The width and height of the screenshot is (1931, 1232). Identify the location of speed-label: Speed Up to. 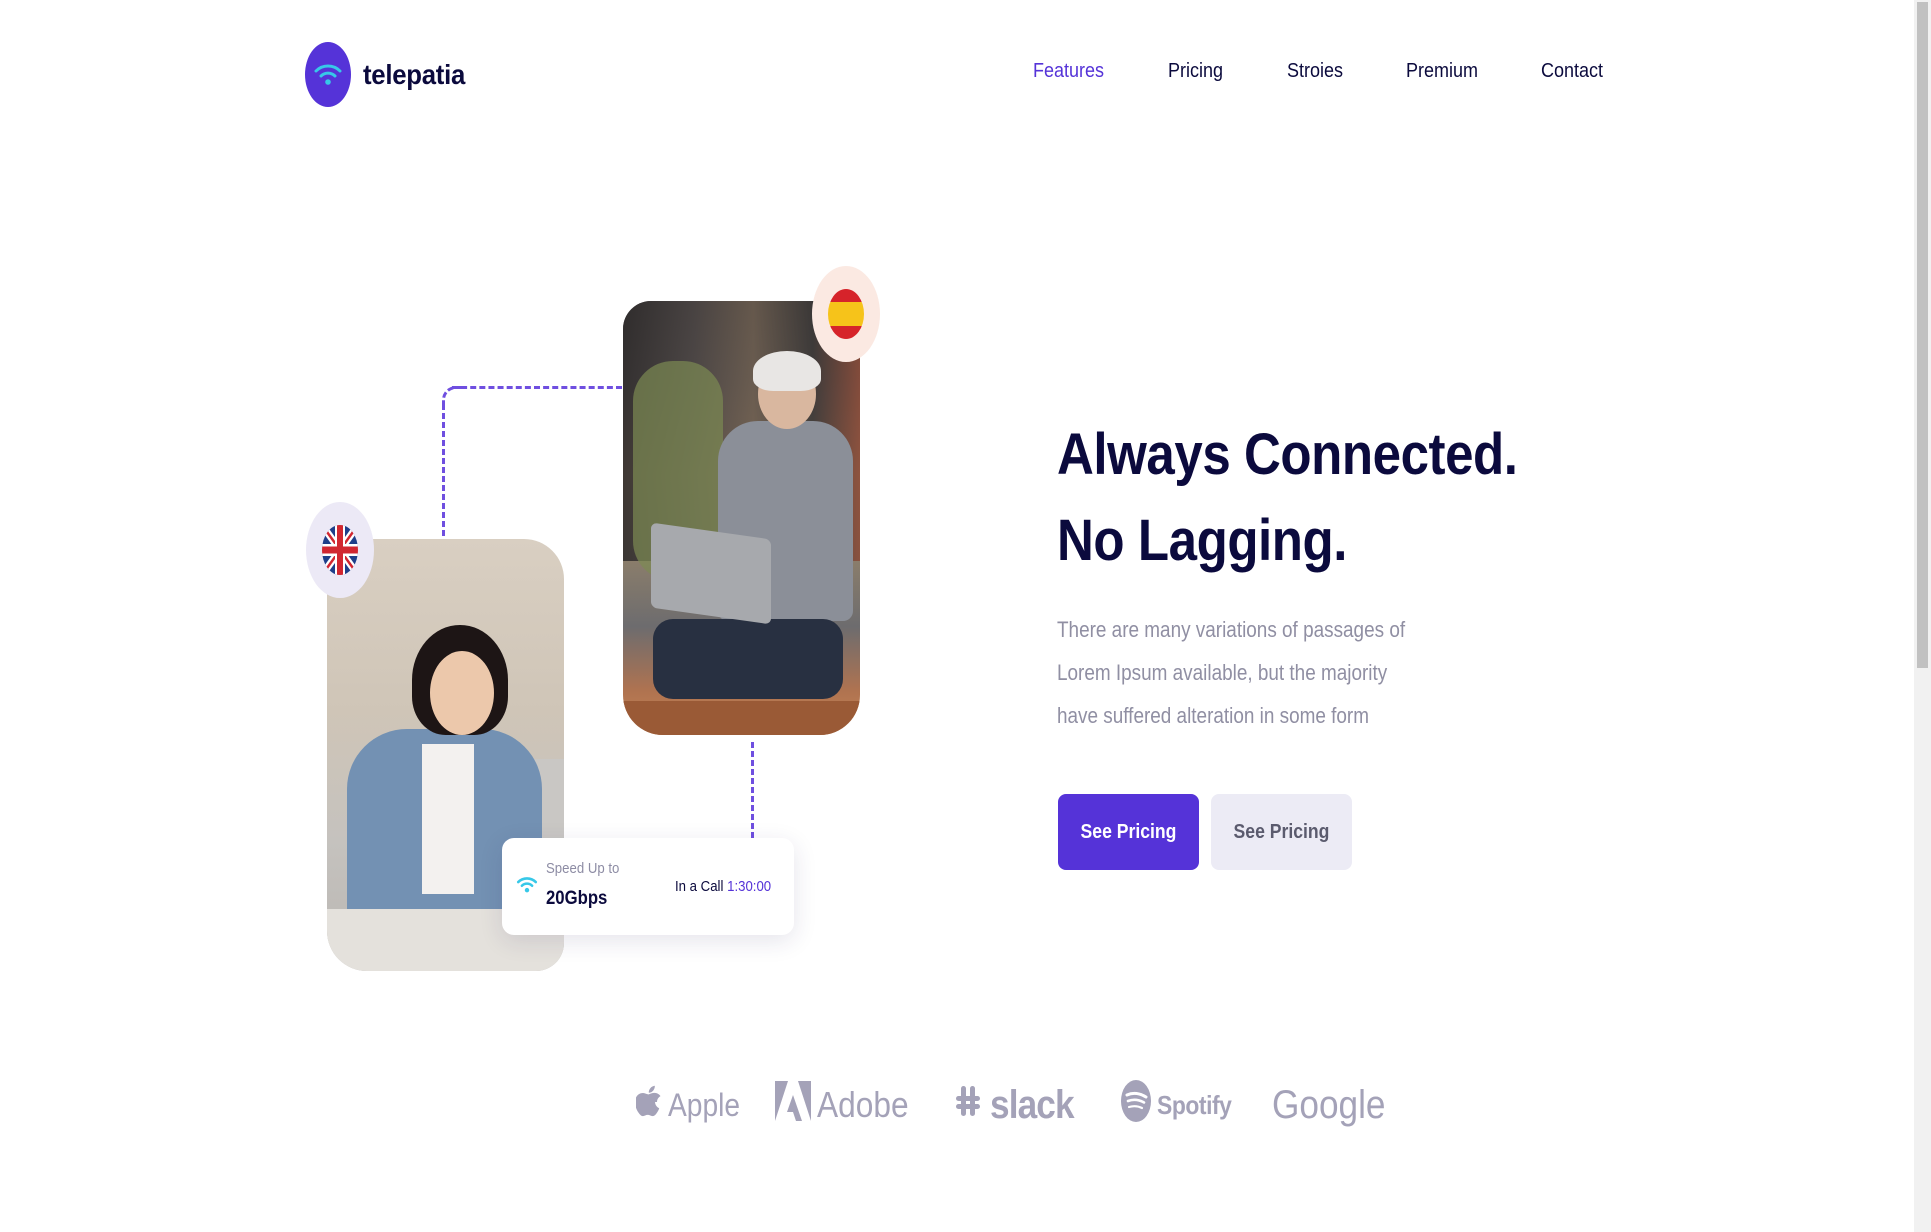
(583, 868).